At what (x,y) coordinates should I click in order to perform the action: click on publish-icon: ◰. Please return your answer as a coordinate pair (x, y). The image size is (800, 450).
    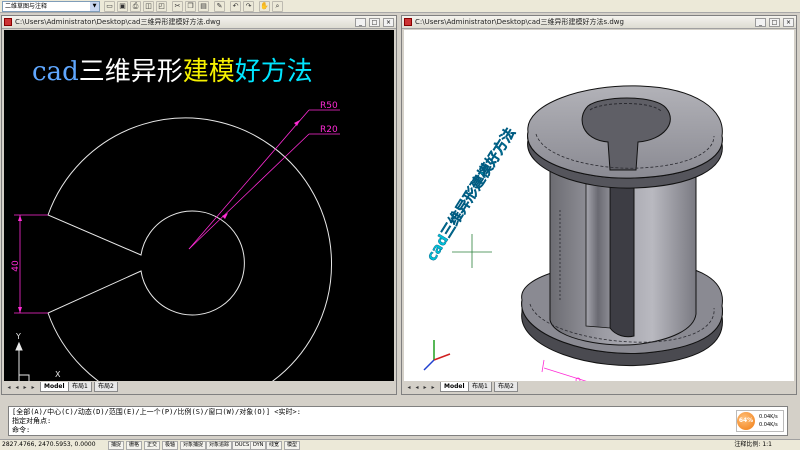
    Looking at the image, I should click on (161, 6).